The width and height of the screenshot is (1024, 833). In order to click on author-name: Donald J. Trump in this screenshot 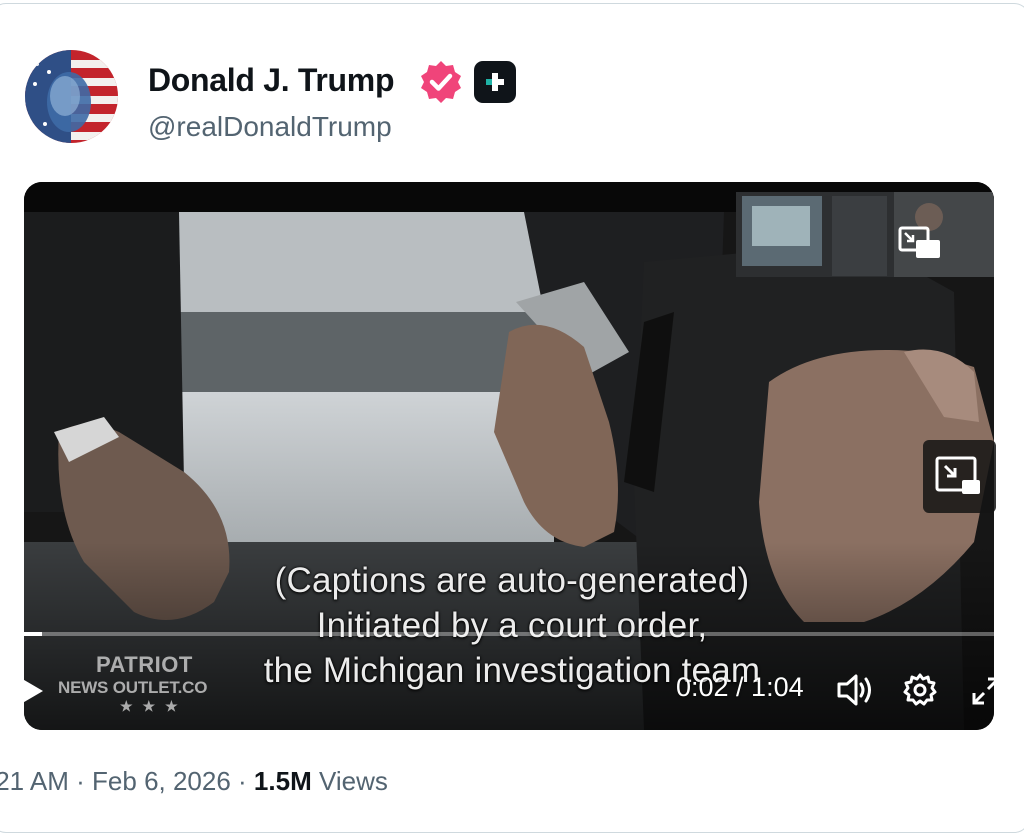, I will do `click(271, 80)`.